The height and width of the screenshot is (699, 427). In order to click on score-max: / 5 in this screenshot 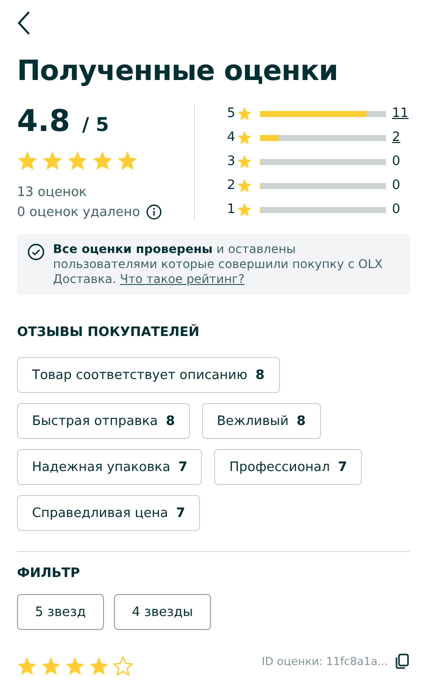, I will do `click(95, 125)`.